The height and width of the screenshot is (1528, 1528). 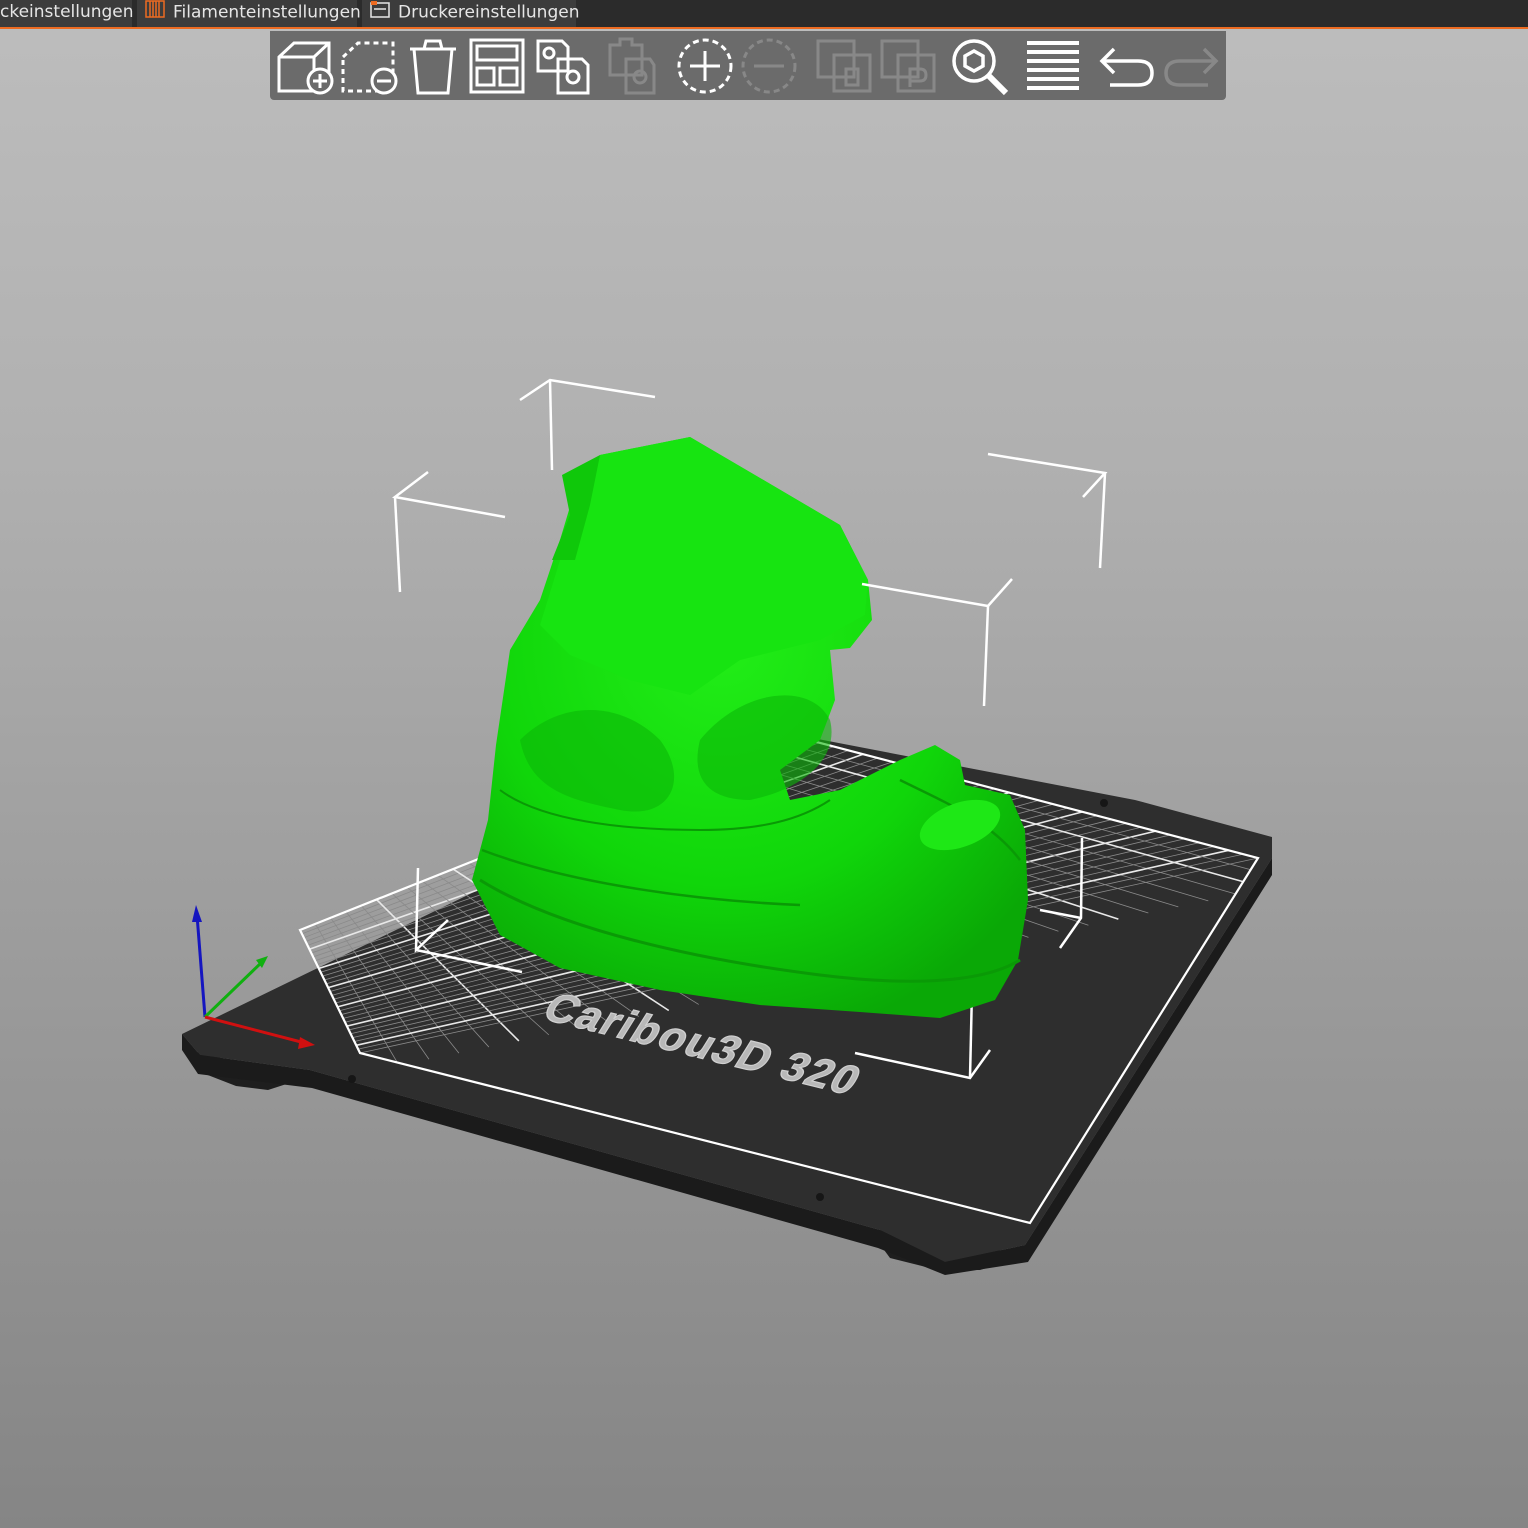 I want to click on undo-icon, so click(x=1126, y=67).